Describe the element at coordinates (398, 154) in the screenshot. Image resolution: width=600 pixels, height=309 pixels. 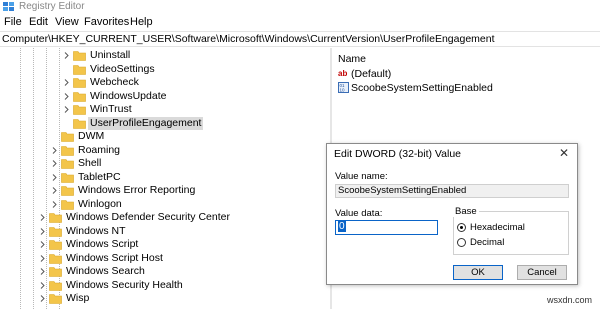
I see `dialog-title: Edit DWORD (32-bit) Value` at that location.